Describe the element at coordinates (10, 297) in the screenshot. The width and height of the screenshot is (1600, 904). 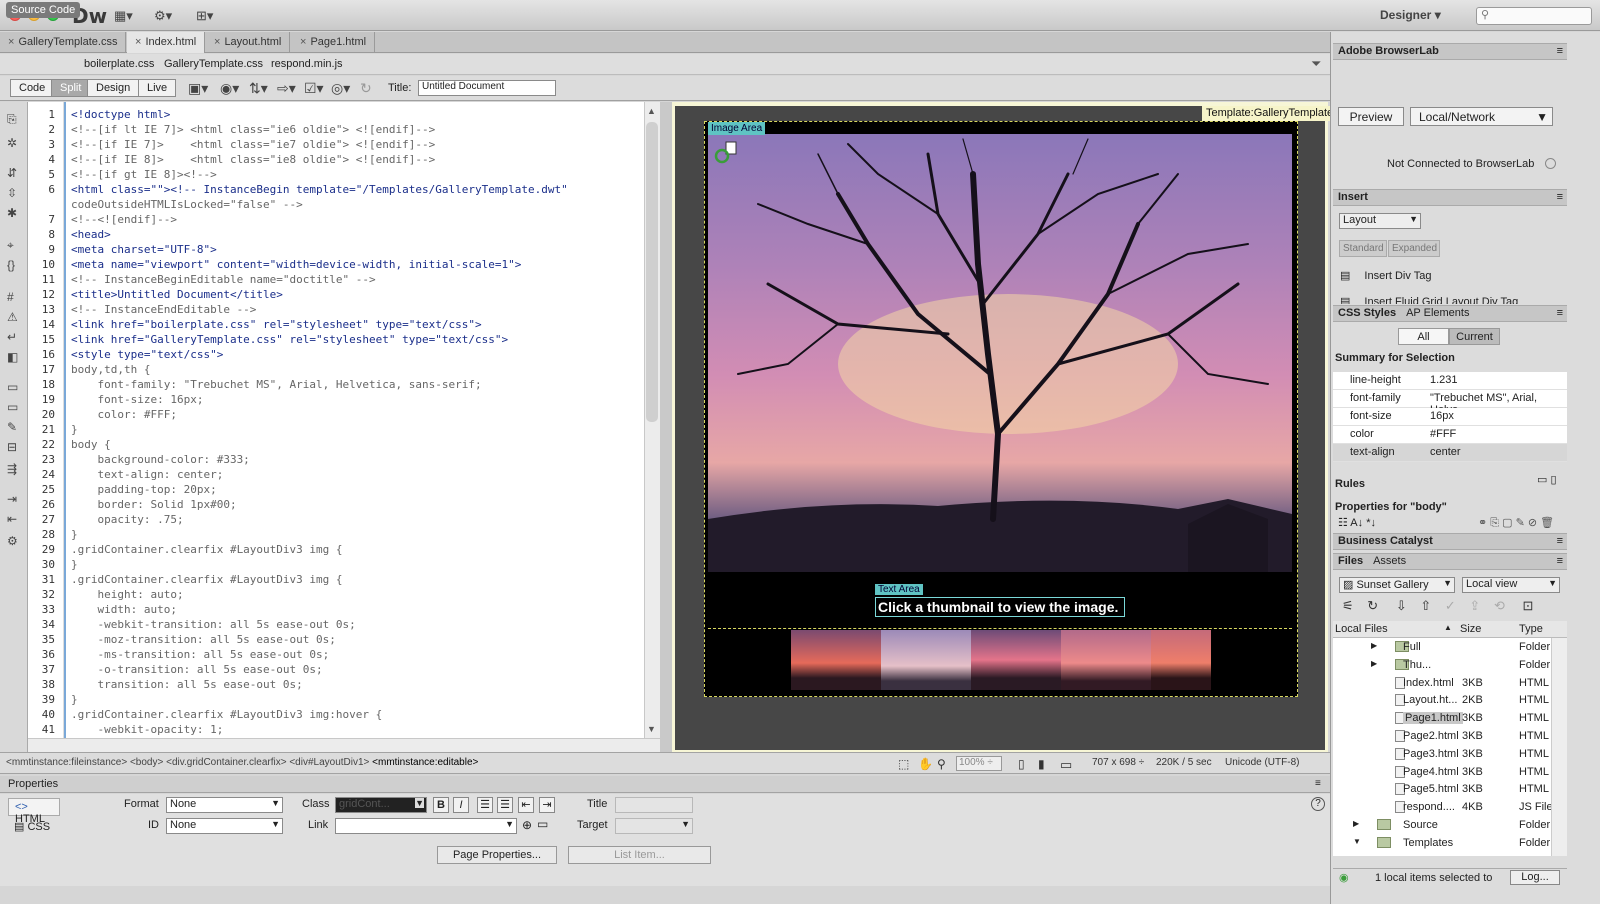
I see `line-numbers-icon: #` at that location.